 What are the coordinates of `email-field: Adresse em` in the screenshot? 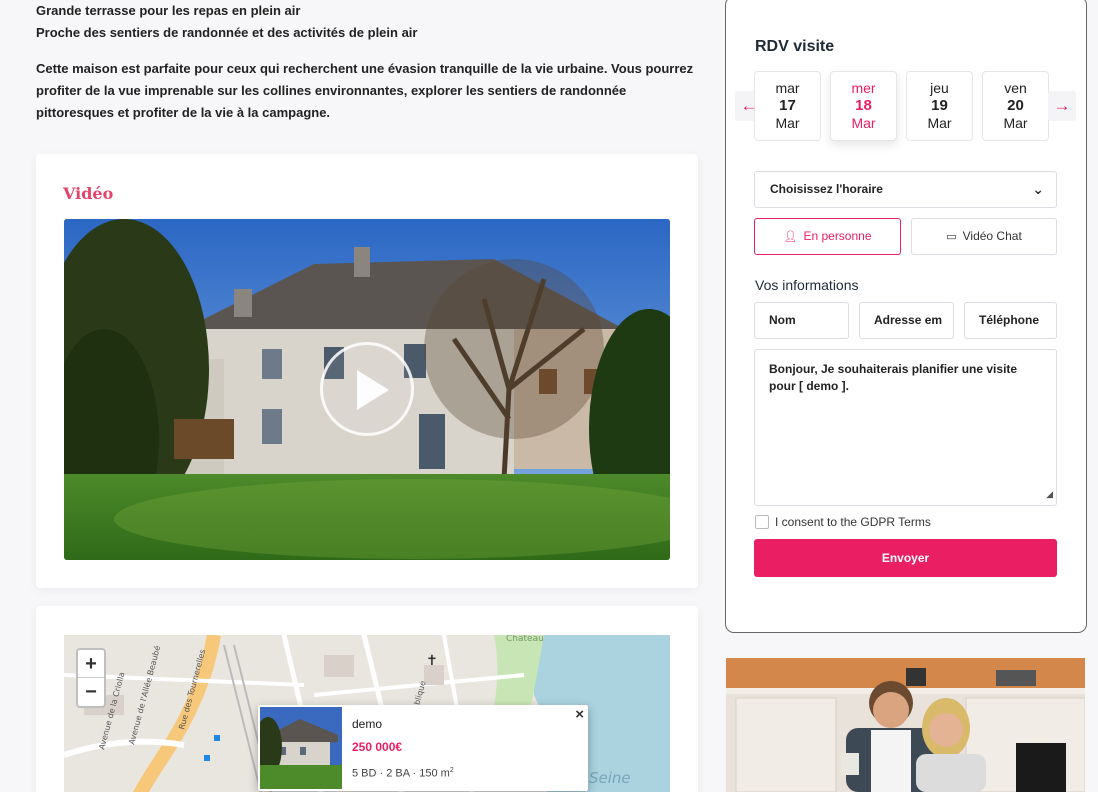 It's located at (906, 320).